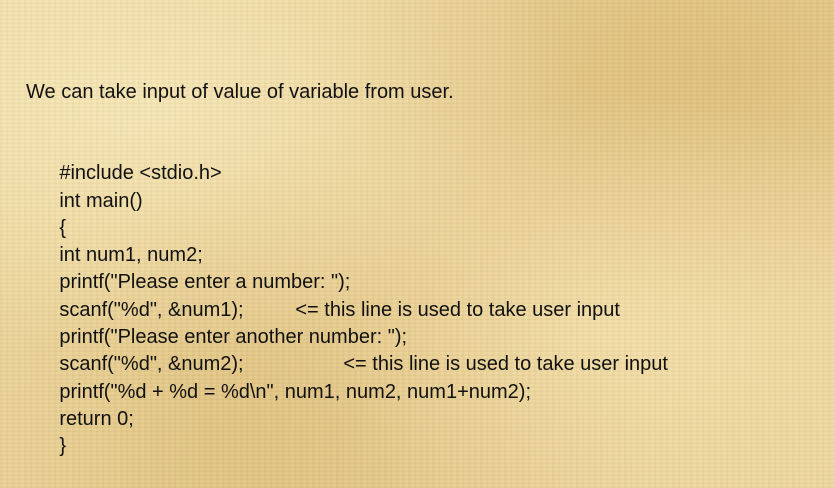 The width and height of the screenshot is (834, 488). I want to click on code-text: #include <stdio.h>, so click(140, 173).